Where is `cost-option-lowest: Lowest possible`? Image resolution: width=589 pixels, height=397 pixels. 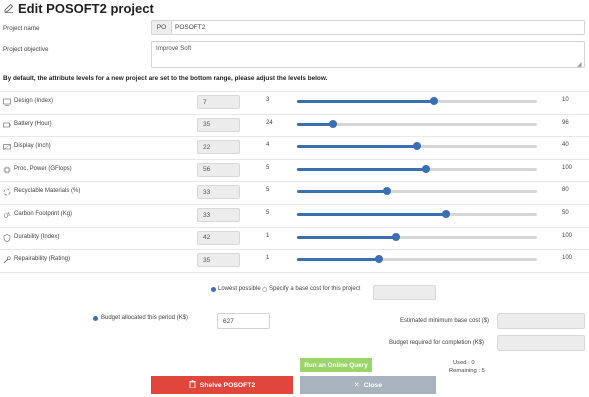
cost-option-lowest: Lowest possible is located at coordinates (236, 289).